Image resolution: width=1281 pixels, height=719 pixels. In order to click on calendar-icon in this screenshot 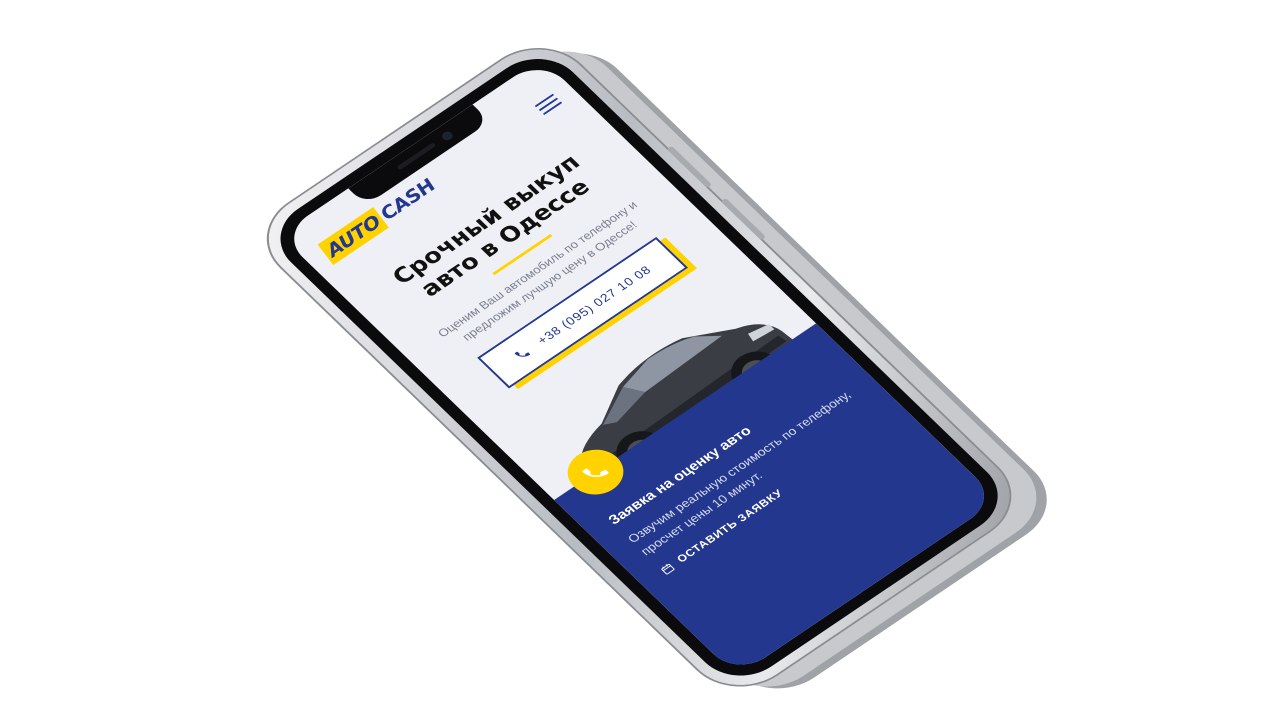, I will do `click(668, 569)`.